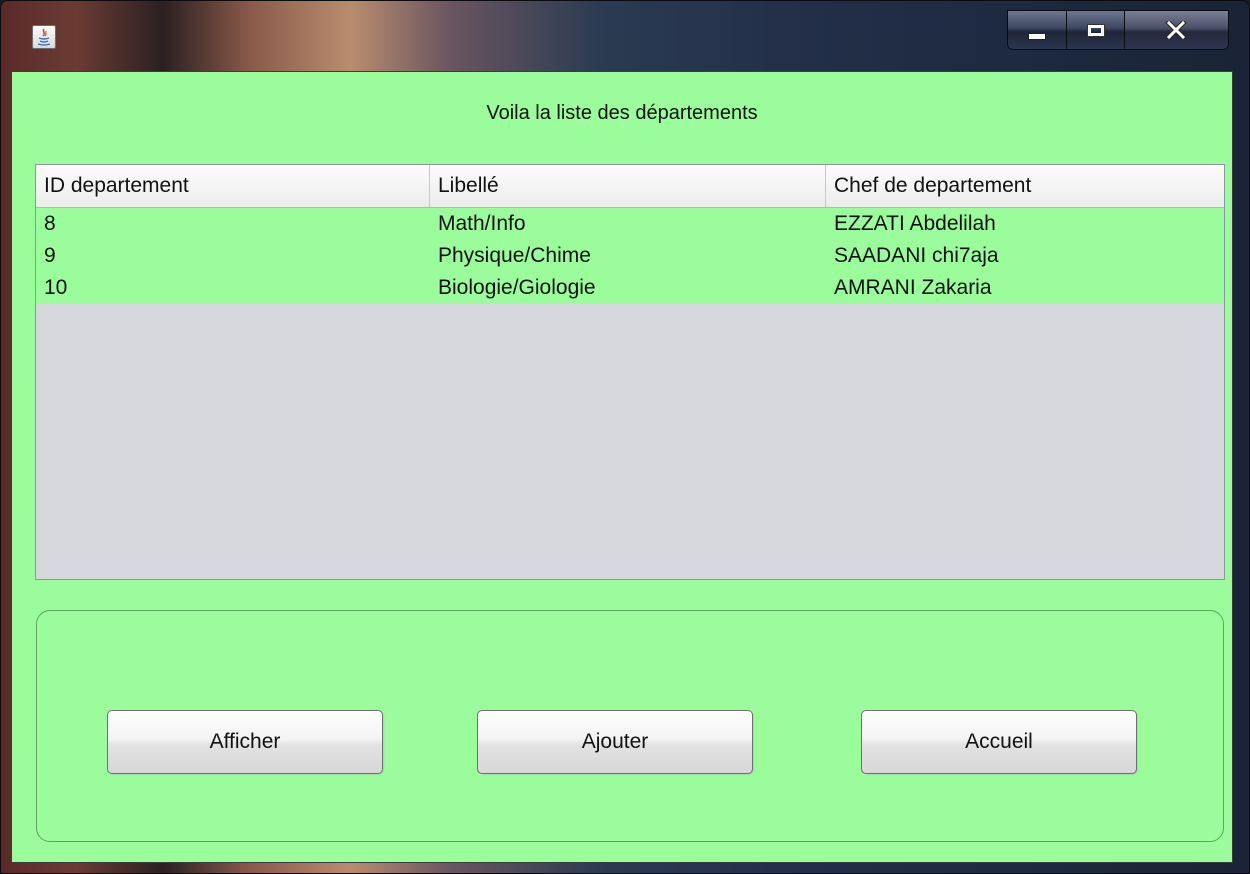 This screenshot has width=1250, height=874. Describe the element at coordinates (56, 287) in the screenshot. I see `cell-id: 10` at that location.